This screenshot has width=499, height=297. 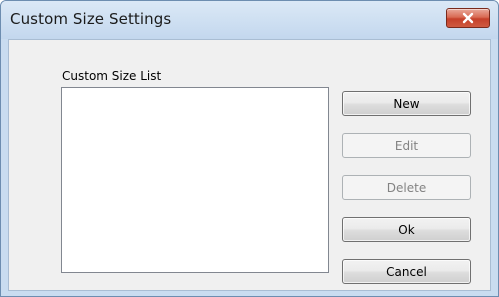 What do you see at coordinates (112, 76) in the screenshot?
I see `custom-size-list-label: Custom Size List` at bounding box center [112, 76].